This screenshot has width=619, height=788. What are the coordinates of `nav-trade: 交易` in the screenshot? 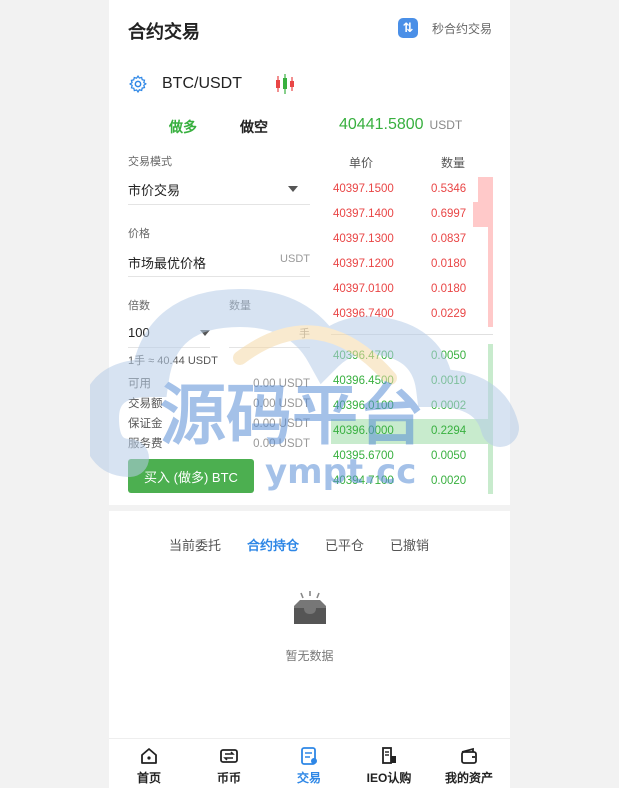 It's located at (309, 763).